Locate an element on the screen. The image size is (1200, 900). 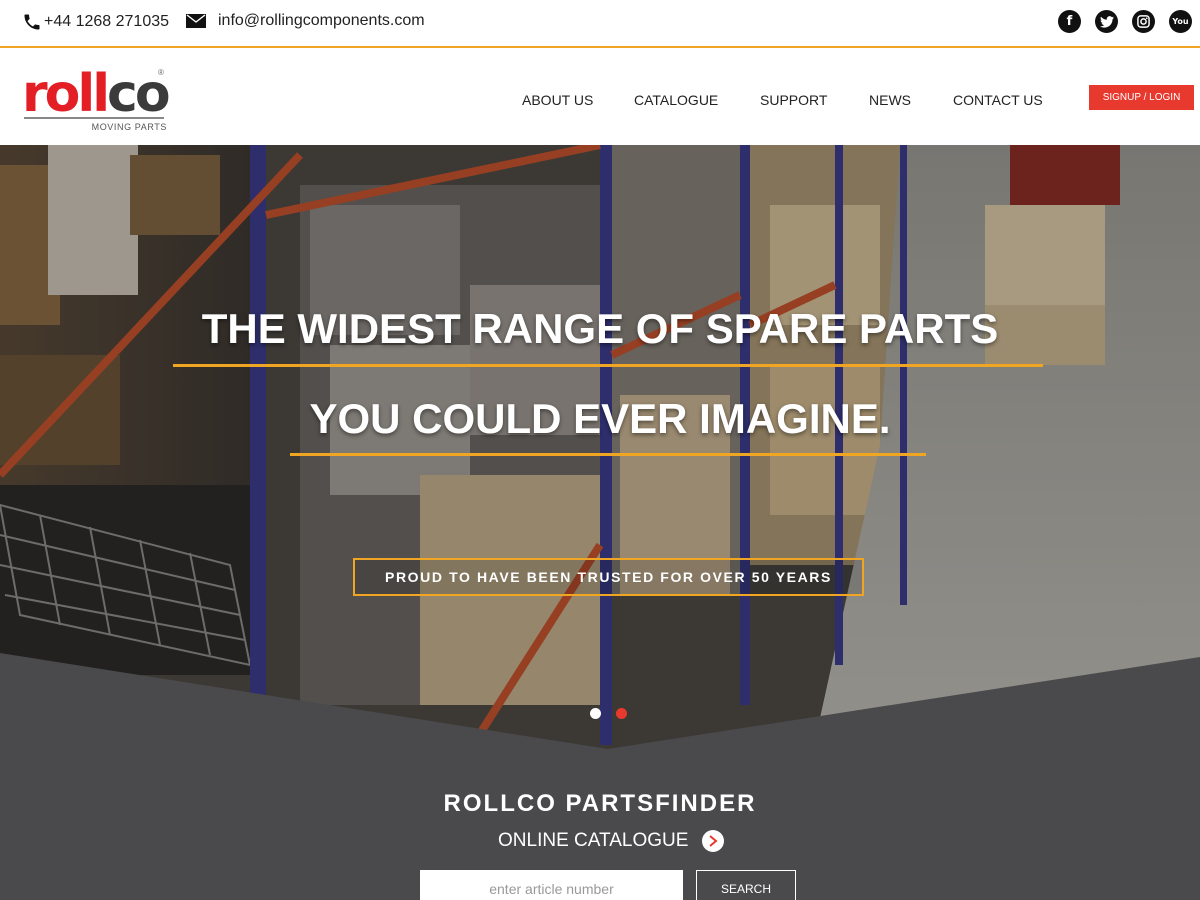
headline-2-underline is located at coordinates (608, 454).